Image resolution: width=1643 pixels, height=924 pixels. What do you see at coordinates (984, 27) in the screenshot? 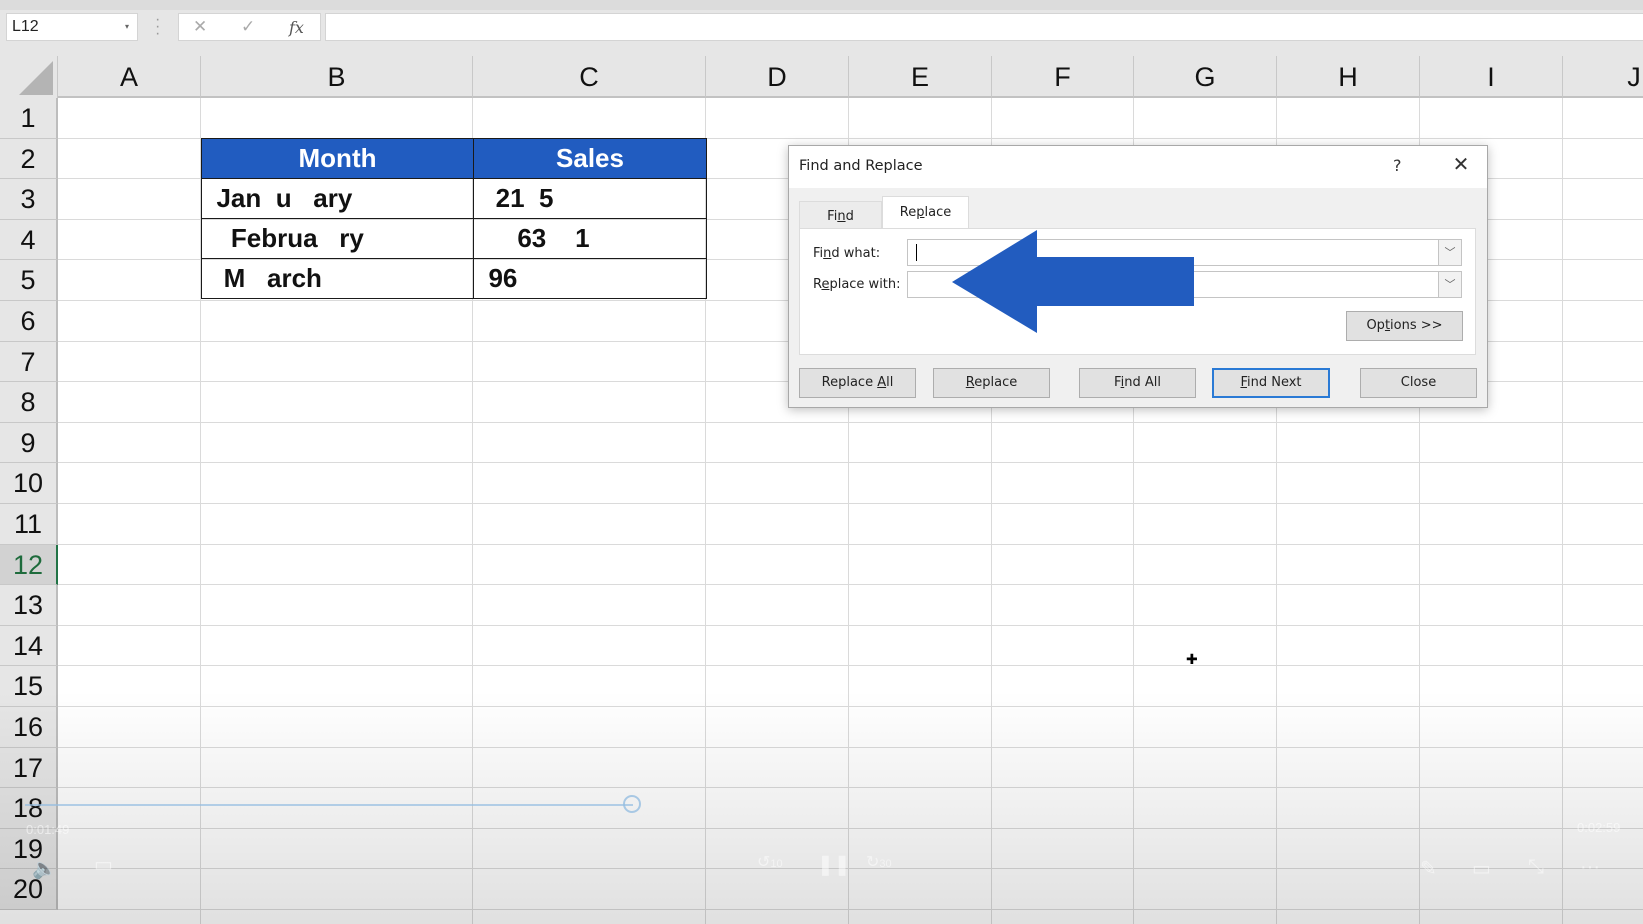
I see `formula-input` at bounding box center [984, 27].